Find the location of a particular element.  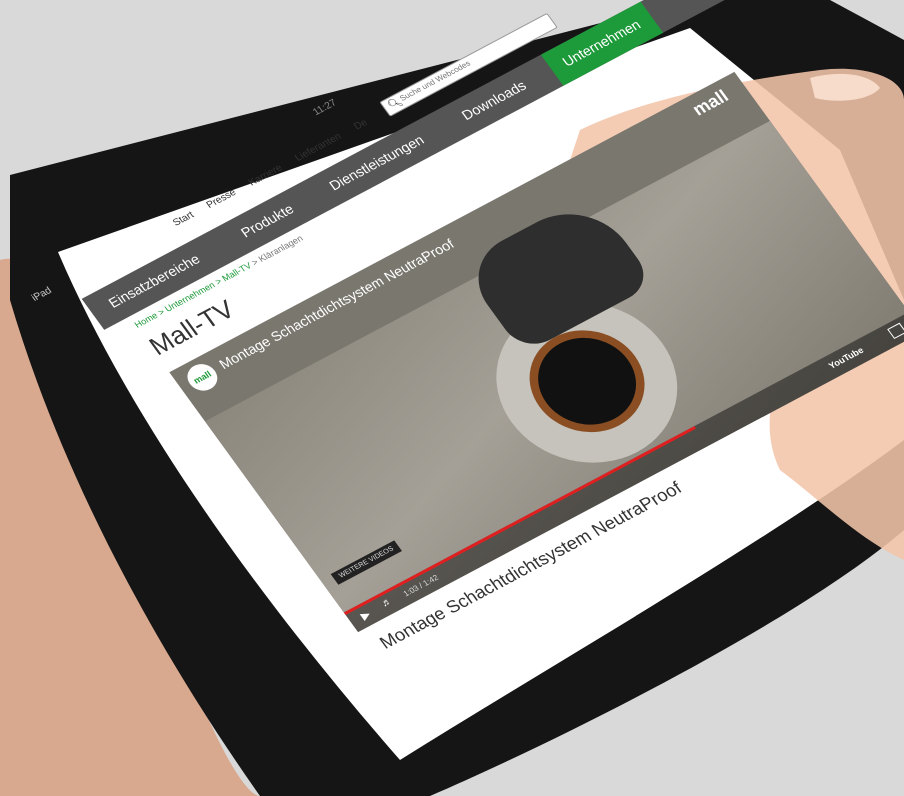

nav-produkte: Produkte is located at coordinates (267, 220).